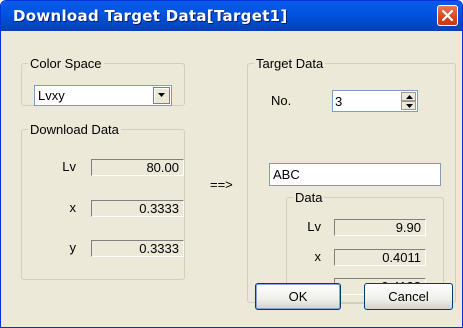  Describe the element at coordinates (74, 129) in the screenshot. I see `download-data-legend: Download Data` at that location.